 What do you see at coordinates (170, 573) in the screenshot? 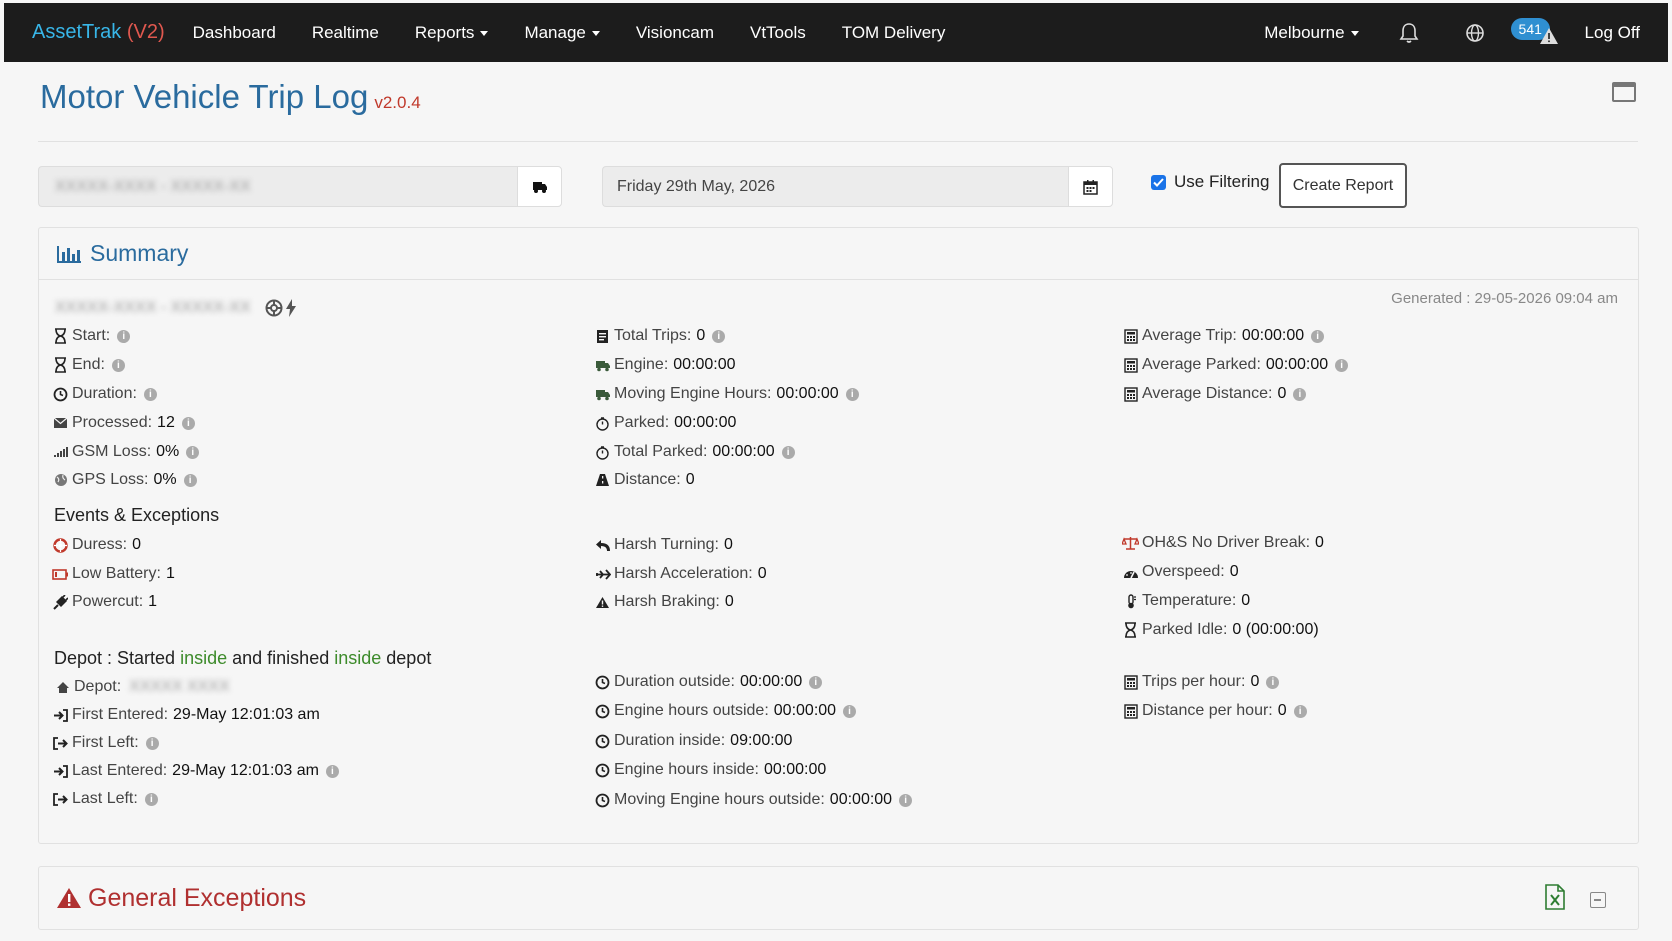
I see `stat-value: 1` at bounding box center [170, 573].